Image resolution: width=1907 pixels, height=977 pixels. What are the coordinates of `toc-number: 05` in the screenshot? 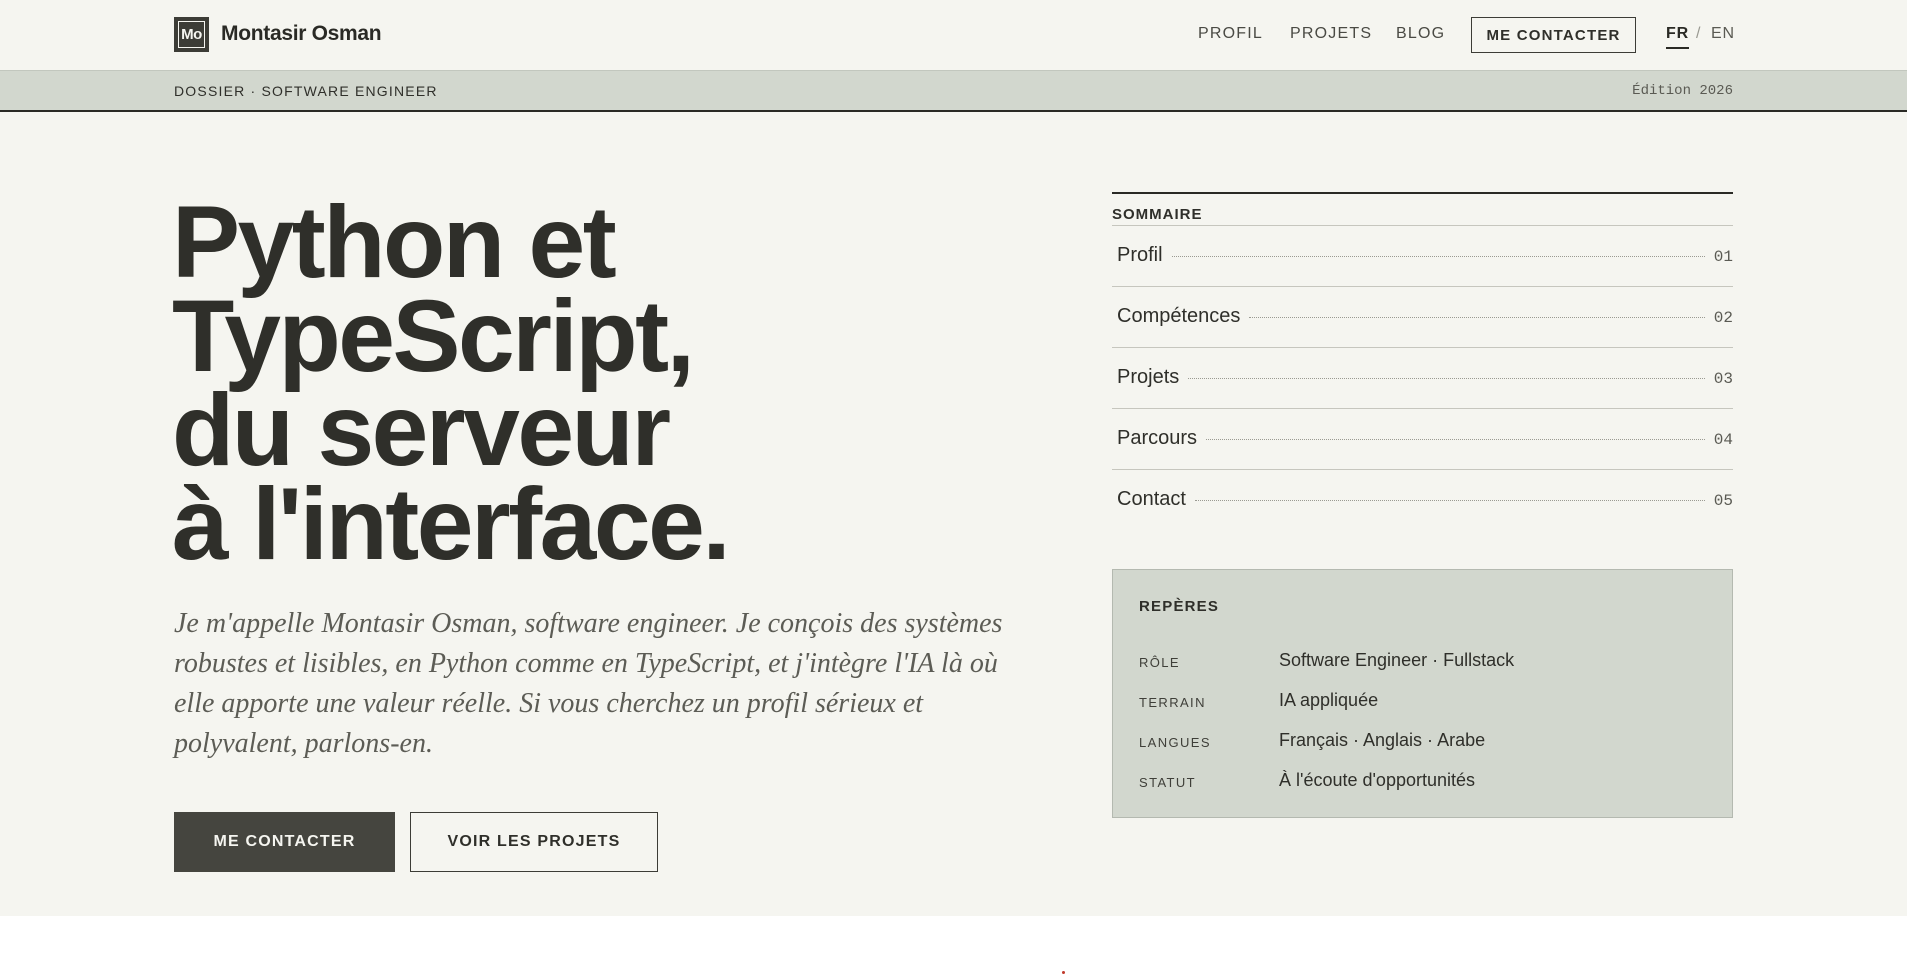 It's located at (1723, 501).